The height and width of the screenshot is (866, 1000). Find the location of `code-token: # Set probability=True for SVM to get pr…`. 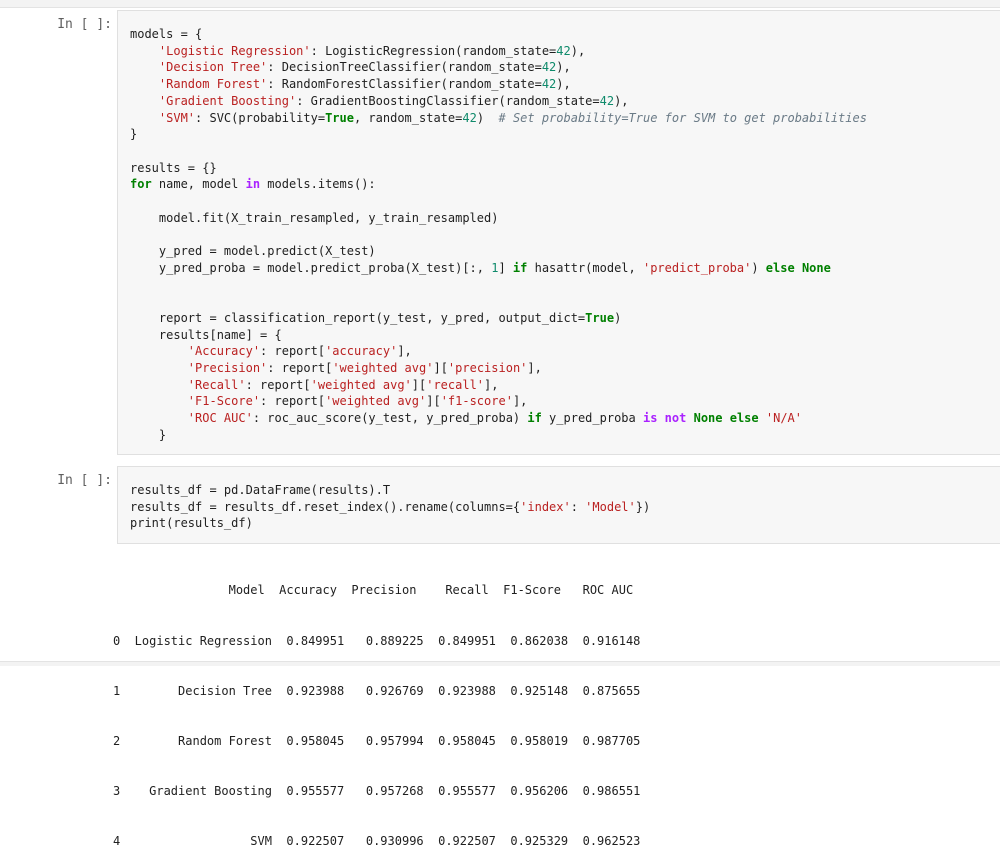

code-token: # Set probability=True for SVM to get pr… is located at coordinates (682, 117).